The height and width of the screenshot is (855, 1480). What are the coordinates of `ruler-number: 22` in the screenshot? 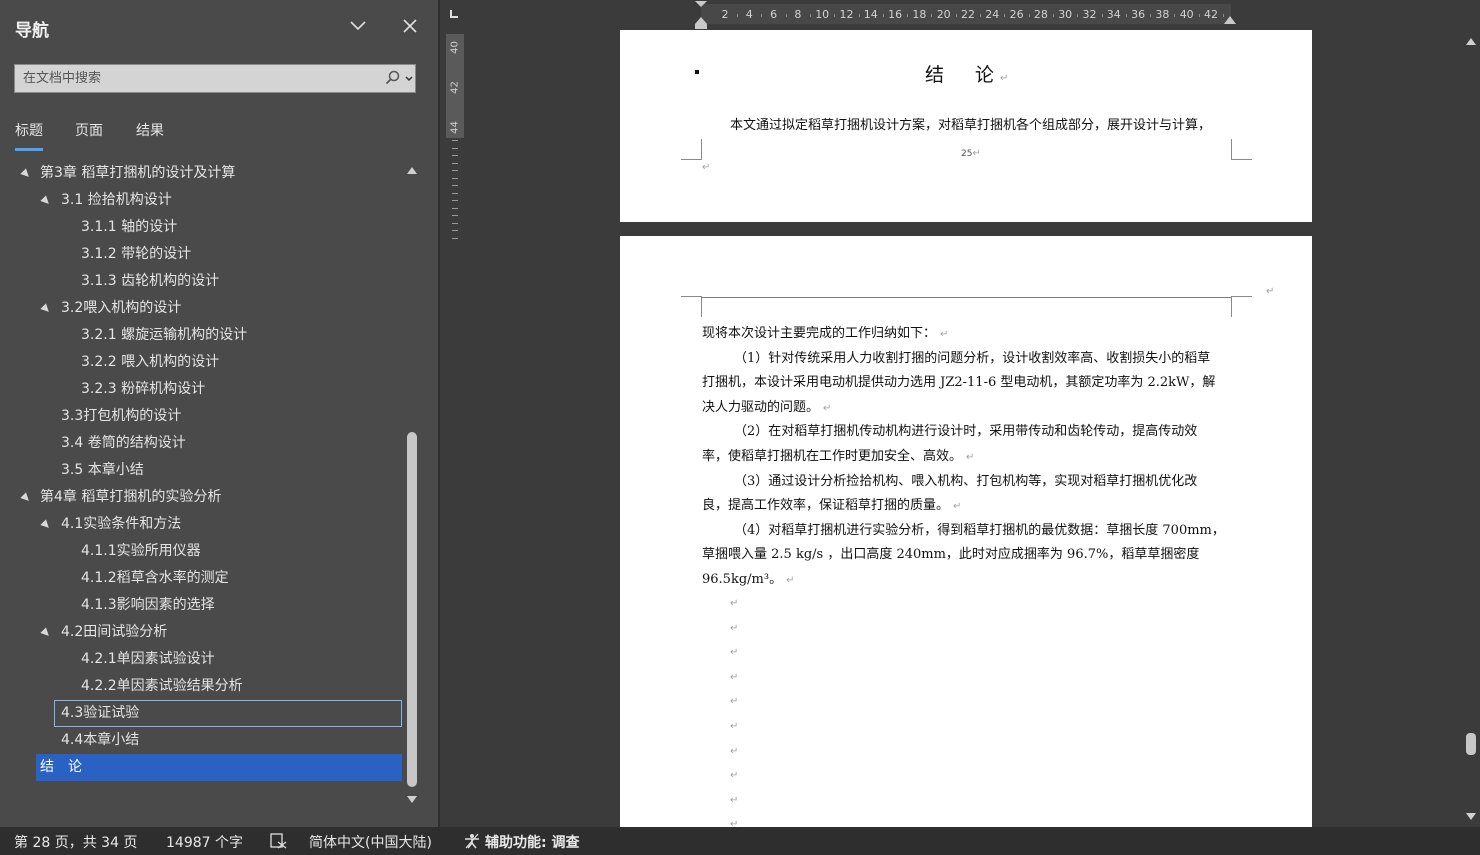 It's located at (968, 14).